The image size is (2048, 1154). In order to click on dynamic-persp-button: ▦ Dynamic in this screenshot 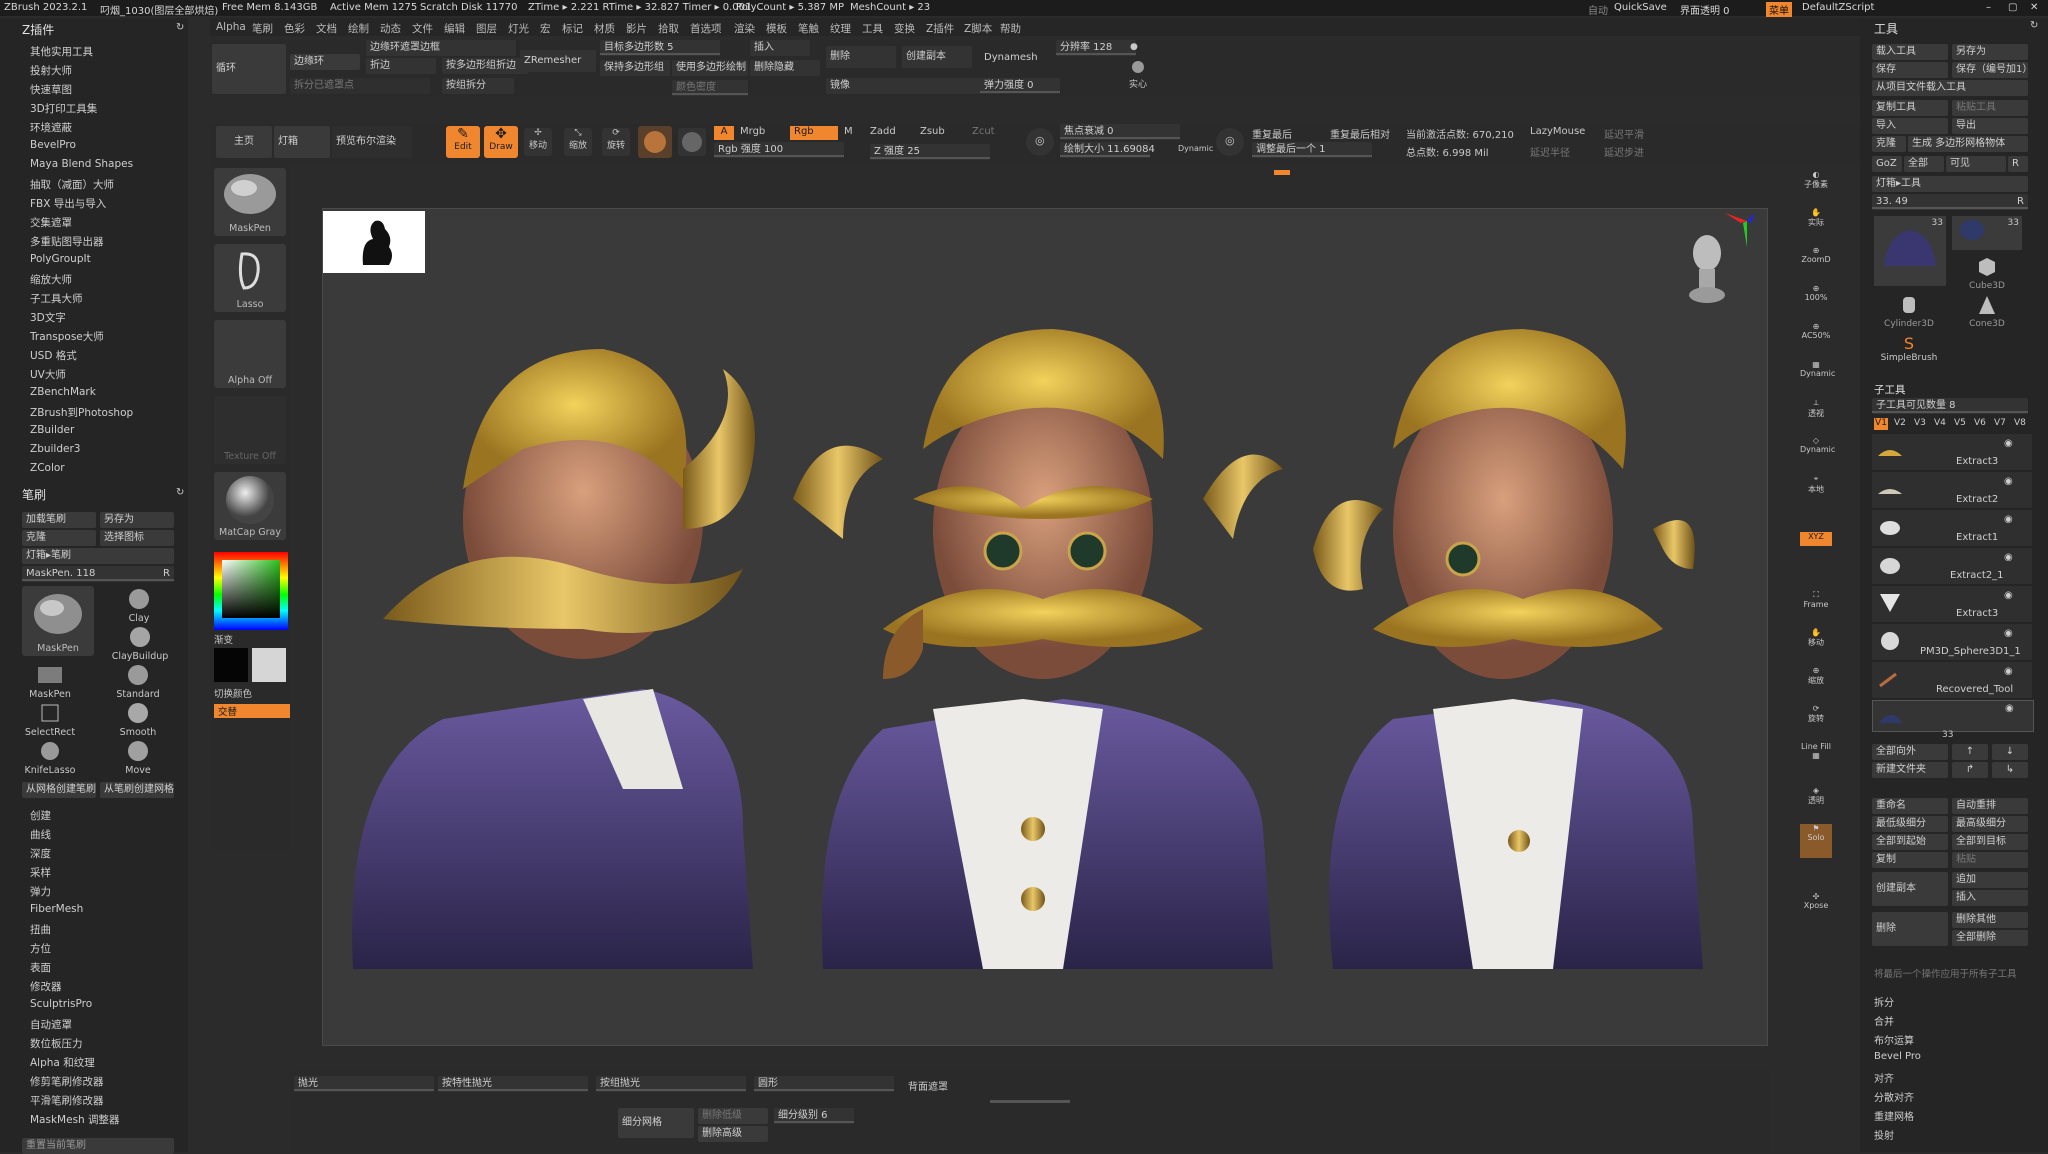, I will do `click(1817, 377)`.